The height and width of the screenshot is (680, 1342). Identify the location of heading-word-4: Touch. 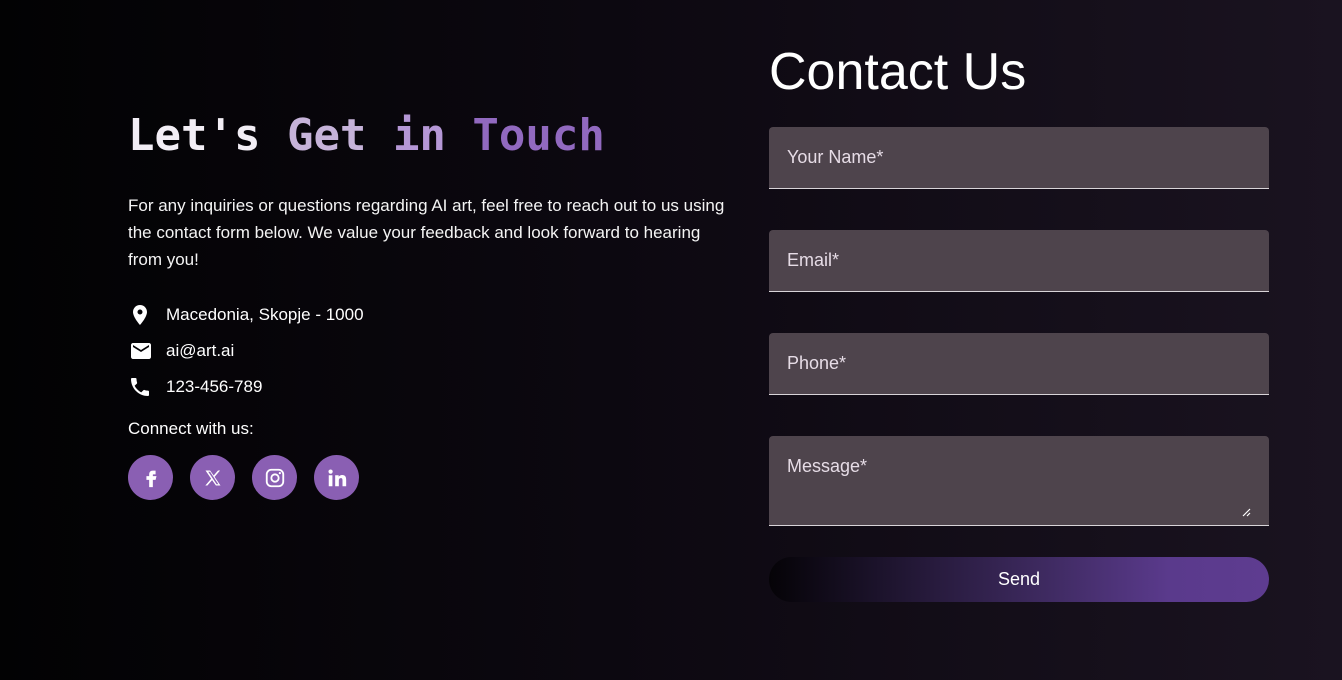
(538, 135).